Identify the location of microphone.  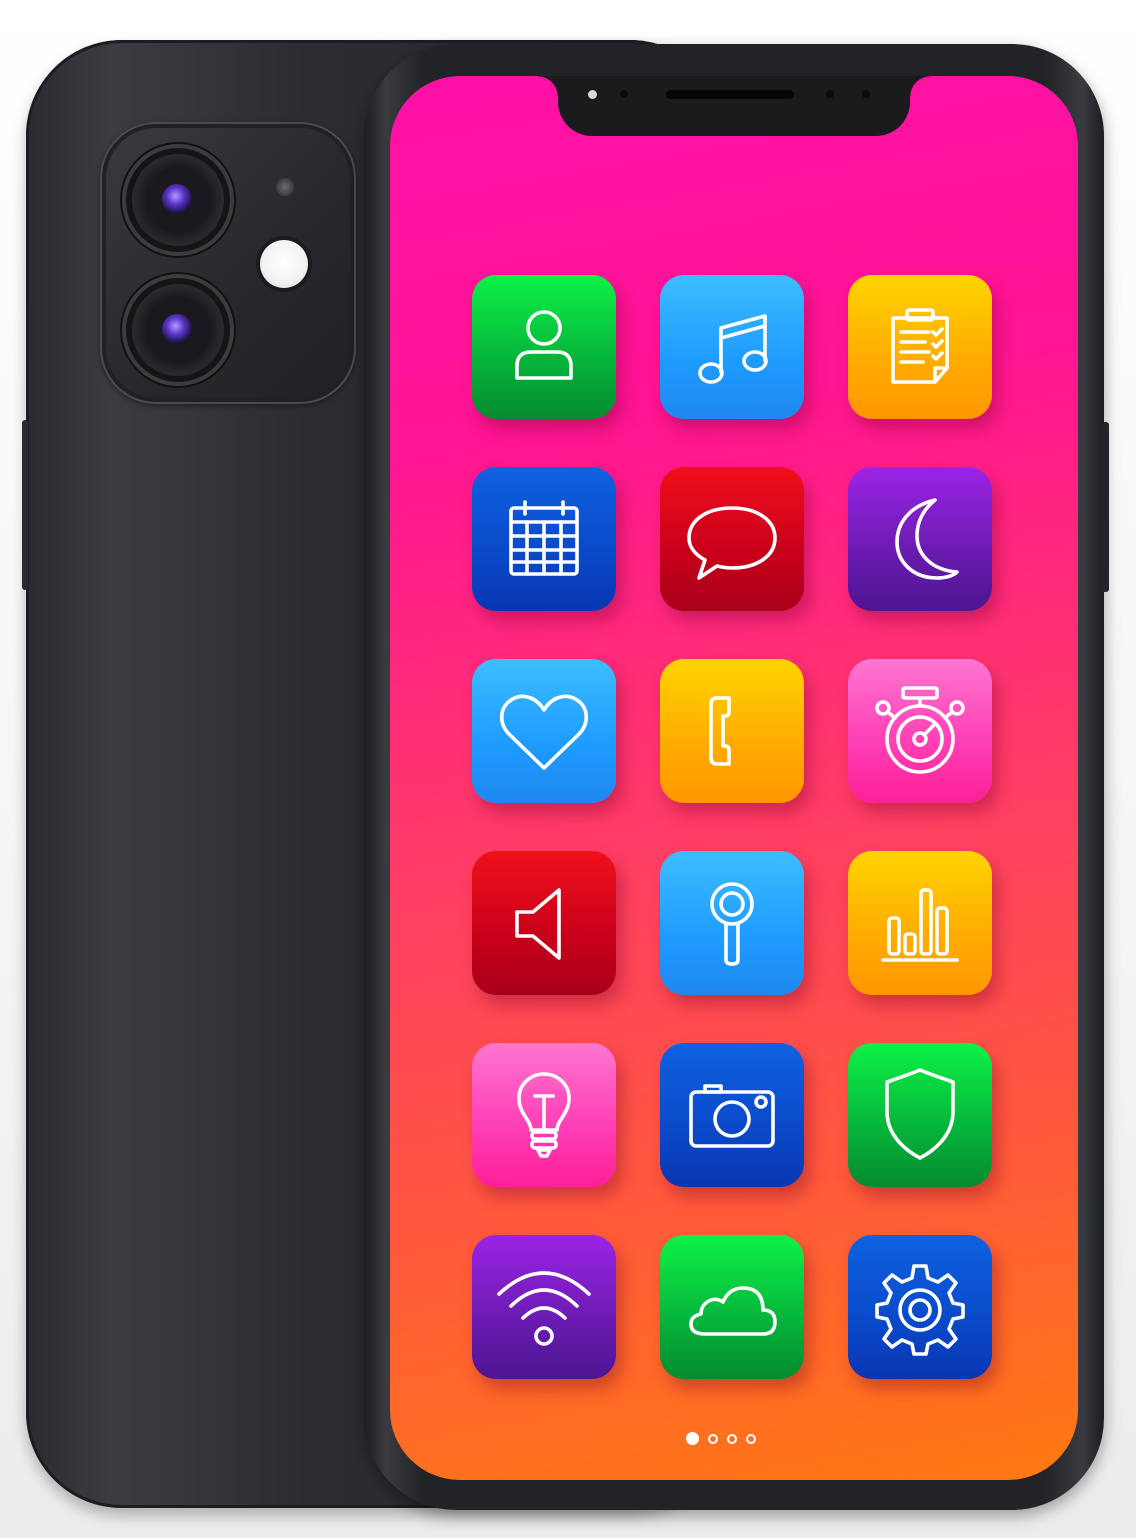
(285, 187).